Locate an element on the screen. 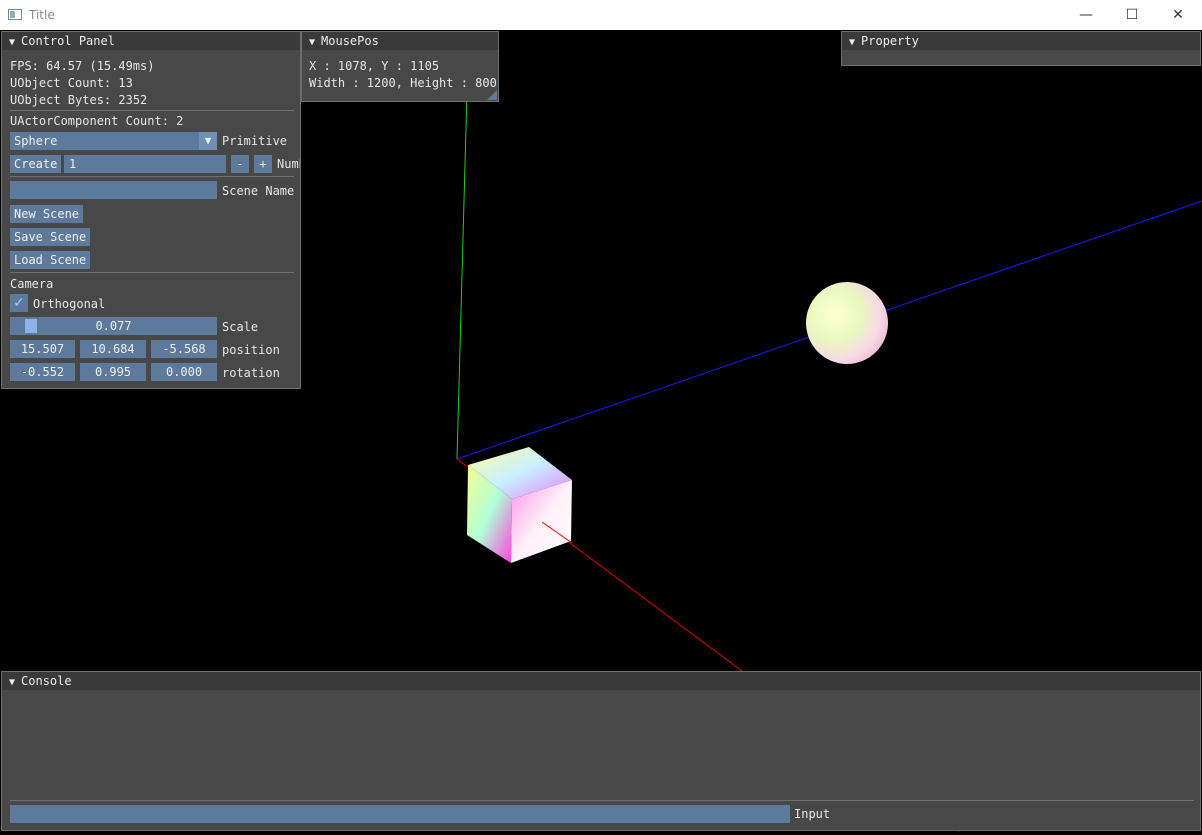 The width and height of the screenshot is (1202, 835). primitive-value: Sphere is located at coordinates (36, 141).